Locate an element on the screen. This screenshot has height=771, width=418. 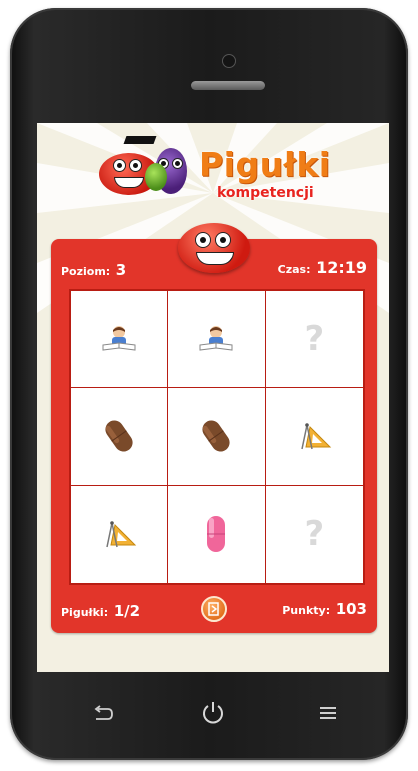
pink-pill-icon is located at coordinates (216, 534).